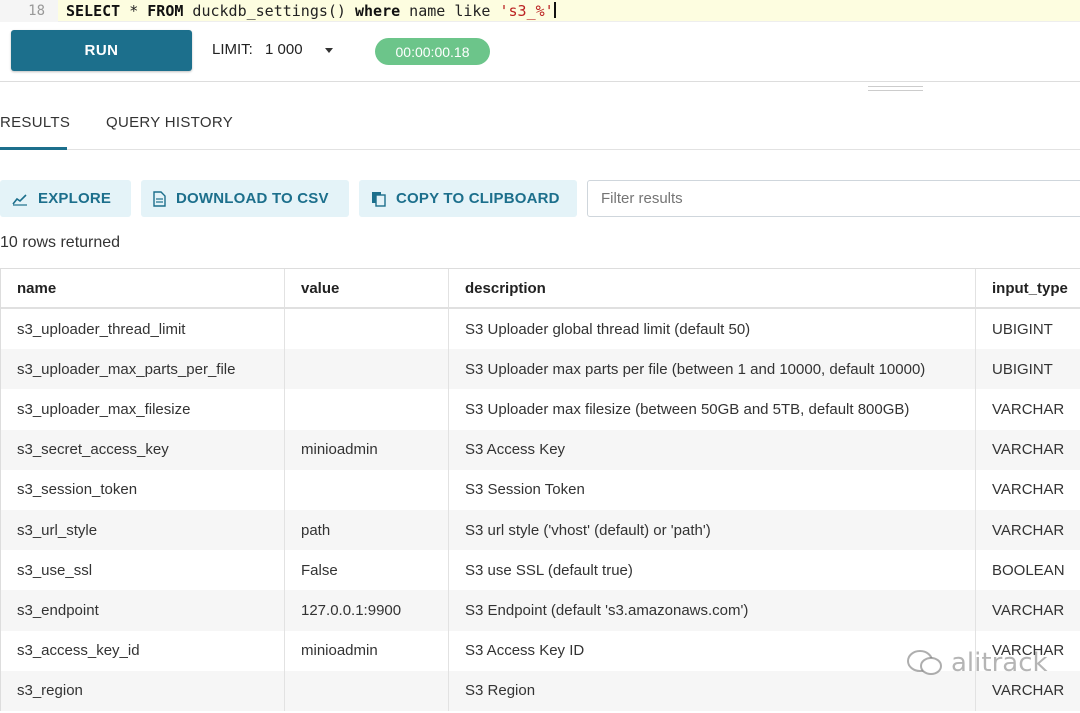  Describe the element at coordinates (29, 11) in the screenshot. I see `line-number: 18` at that location.